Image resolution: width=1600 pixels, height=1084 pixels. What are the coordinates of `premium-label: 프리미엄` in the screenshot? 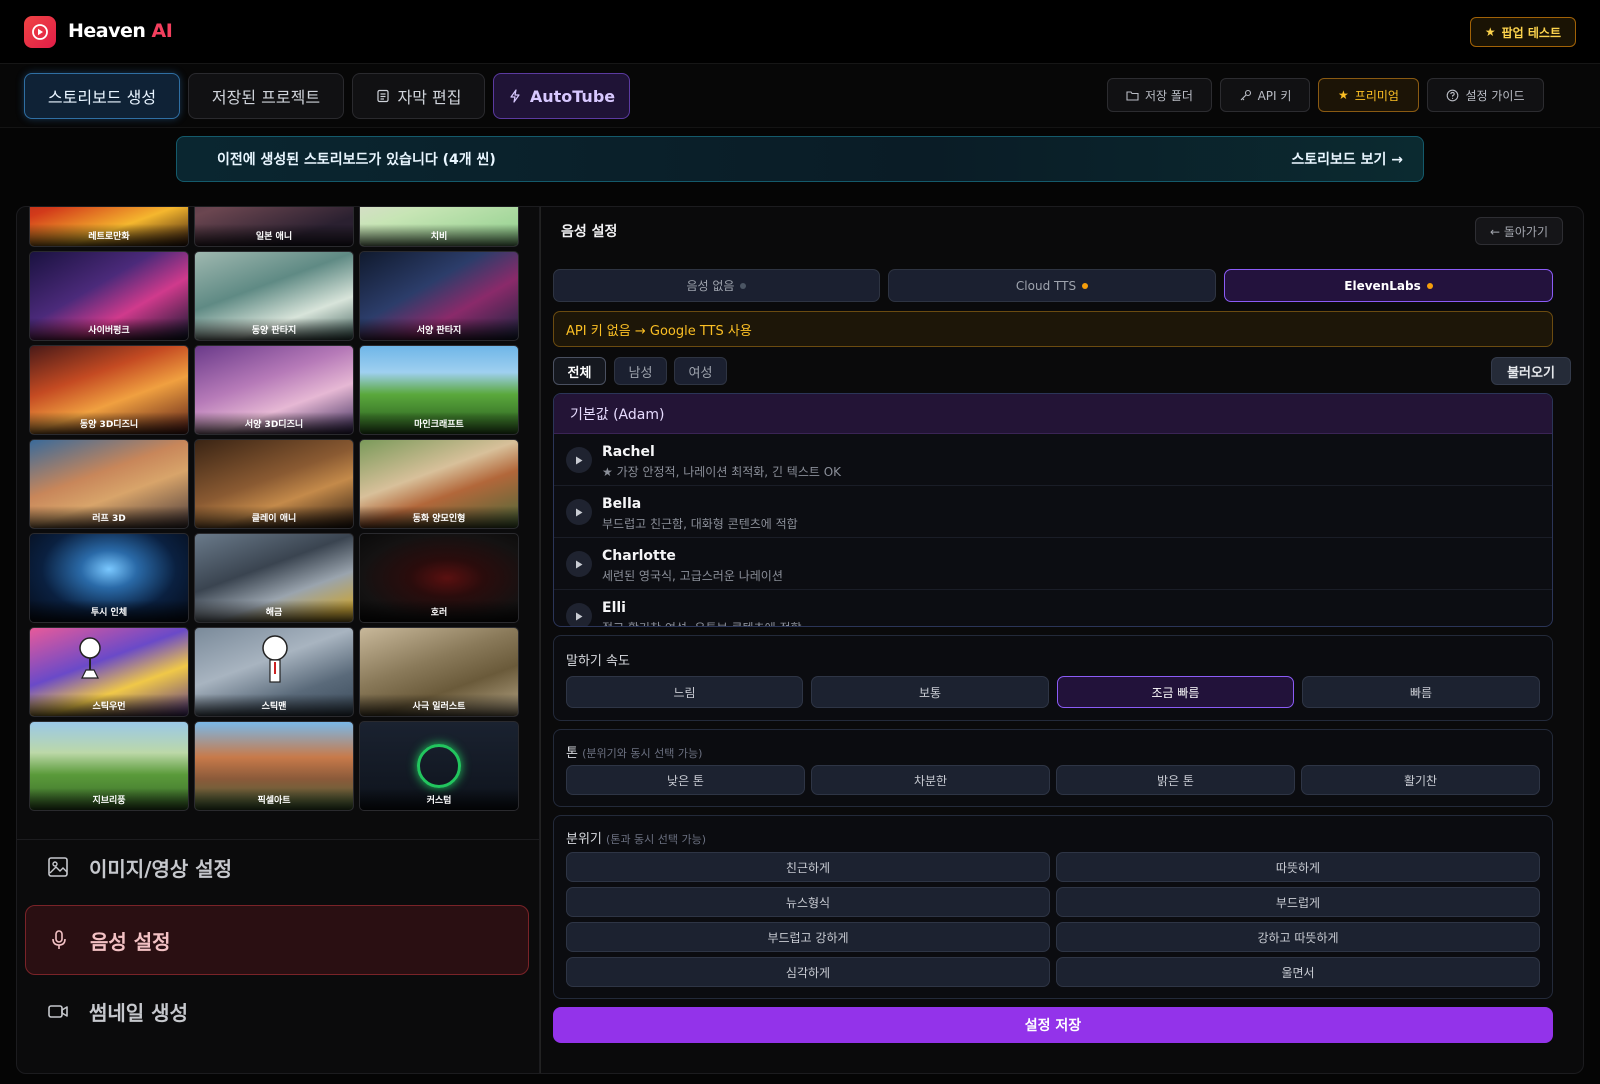 It's located at (1376, 95).